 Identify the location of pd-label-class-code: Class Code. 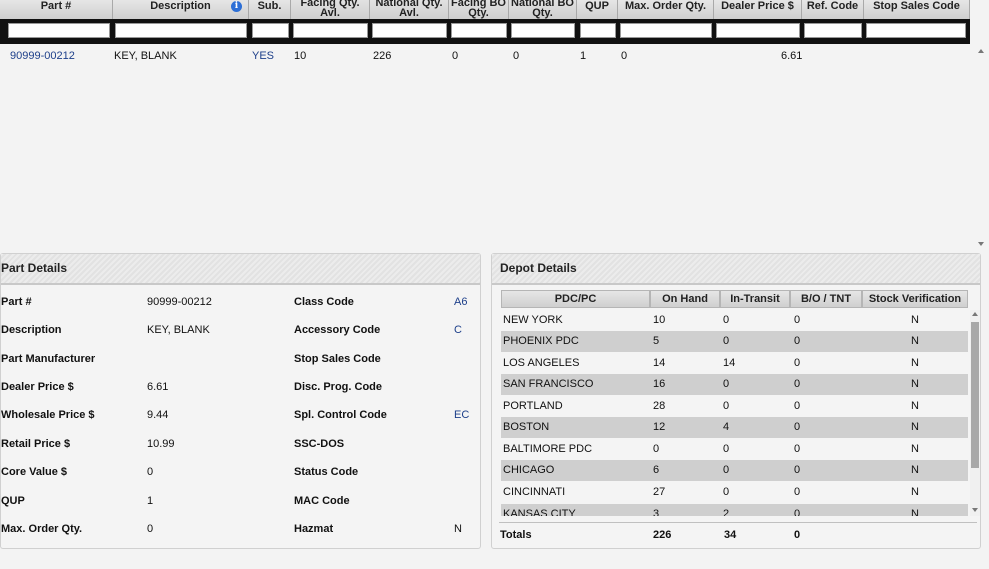
(324, 302).